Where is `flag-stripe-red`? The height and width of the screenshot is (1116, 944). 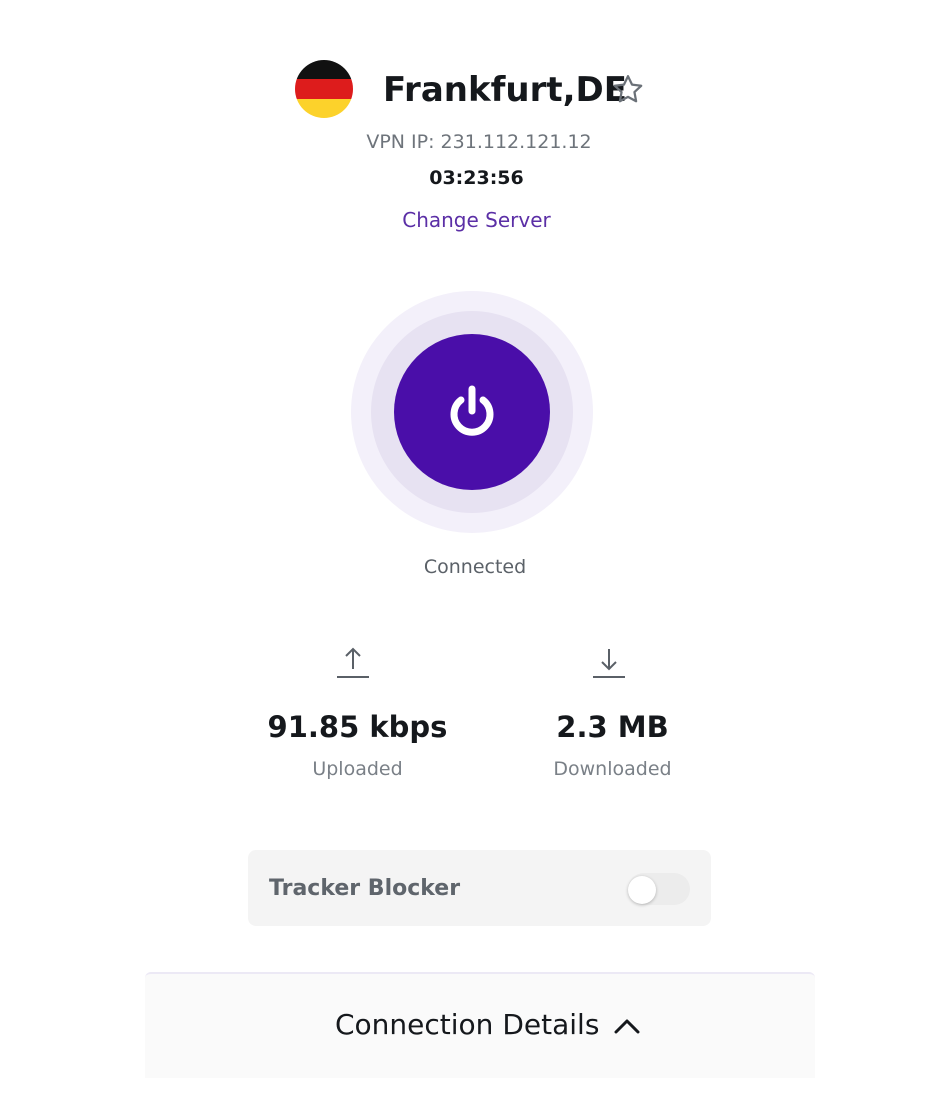
flag-stripe-red is located at coordinates (324, 89).